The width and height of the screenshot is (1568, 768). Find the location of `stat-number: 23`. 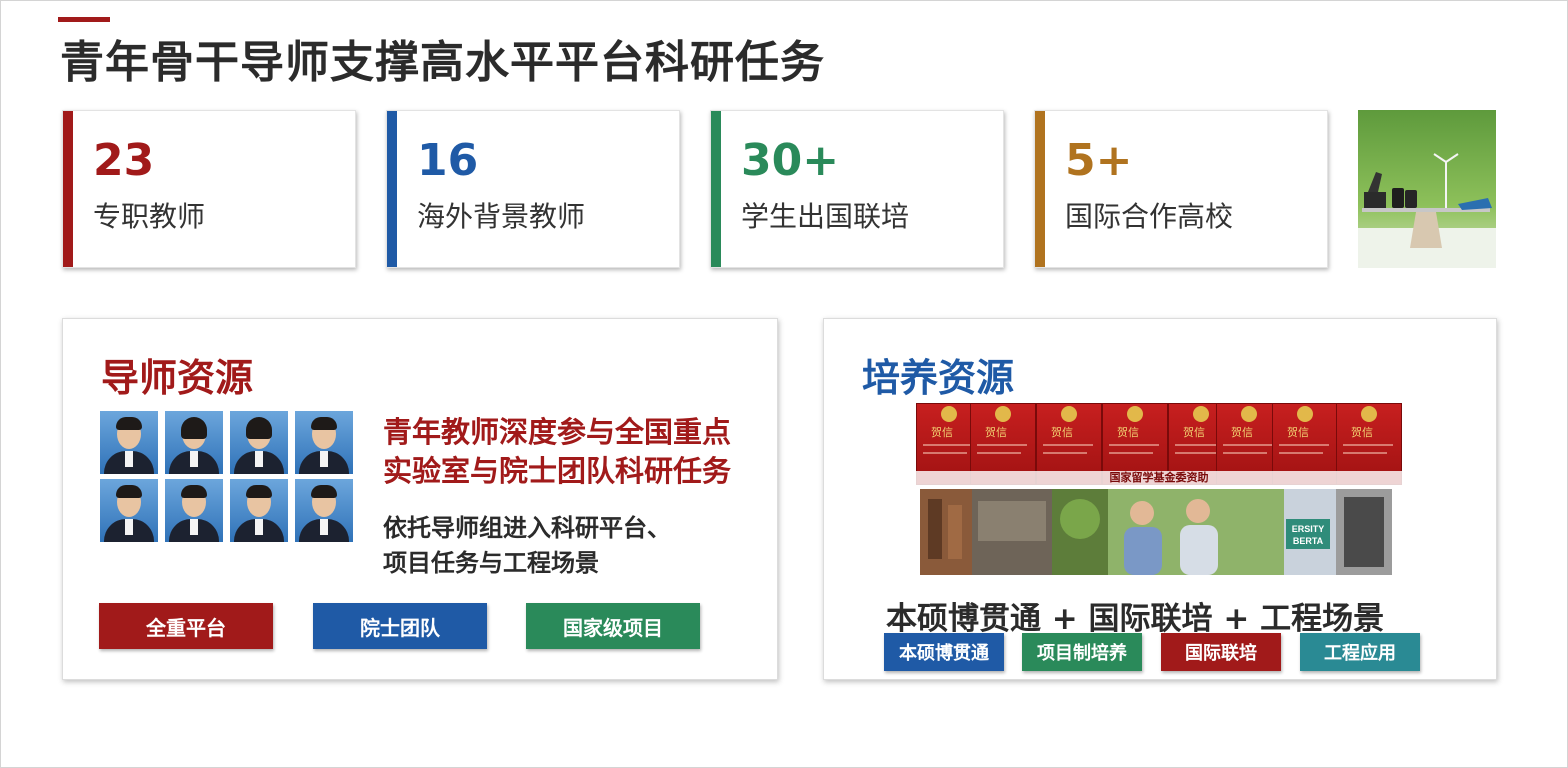

stat-number: 23 is located at coordinates (124, 160).